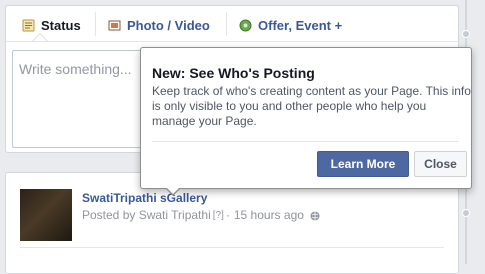  What do you see at coordinates (245, 25) in the screenshot?
I see `offer-icon` at bounding box center [245, 25].